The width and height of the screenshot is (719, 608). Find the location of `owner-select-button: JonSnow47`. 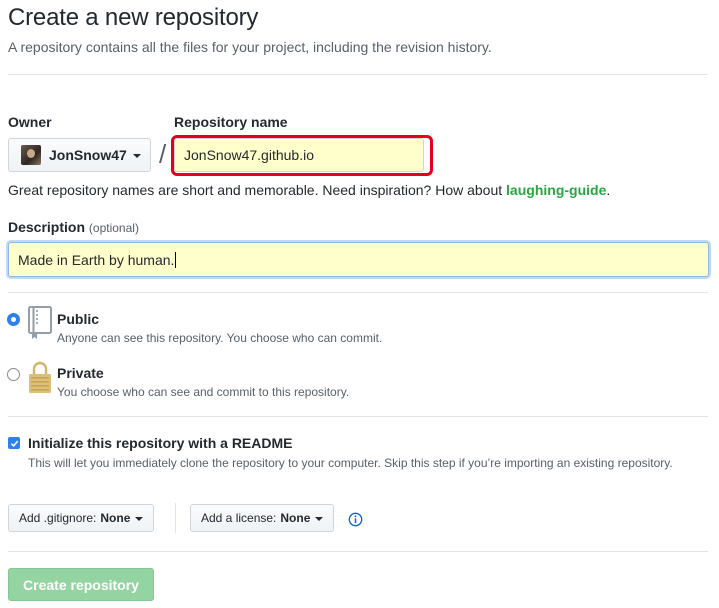

owner-select-button: JonSnow47 is located at coordinates (79, 155).